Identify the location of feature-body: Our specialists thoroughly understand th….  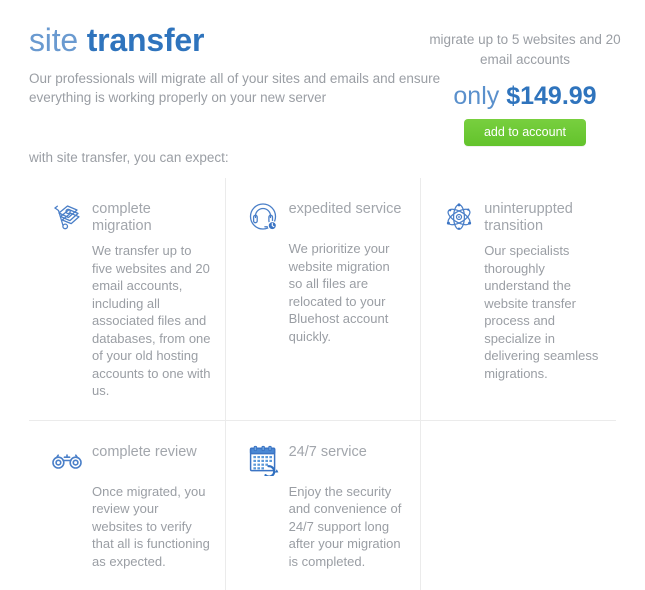
(543, 312).